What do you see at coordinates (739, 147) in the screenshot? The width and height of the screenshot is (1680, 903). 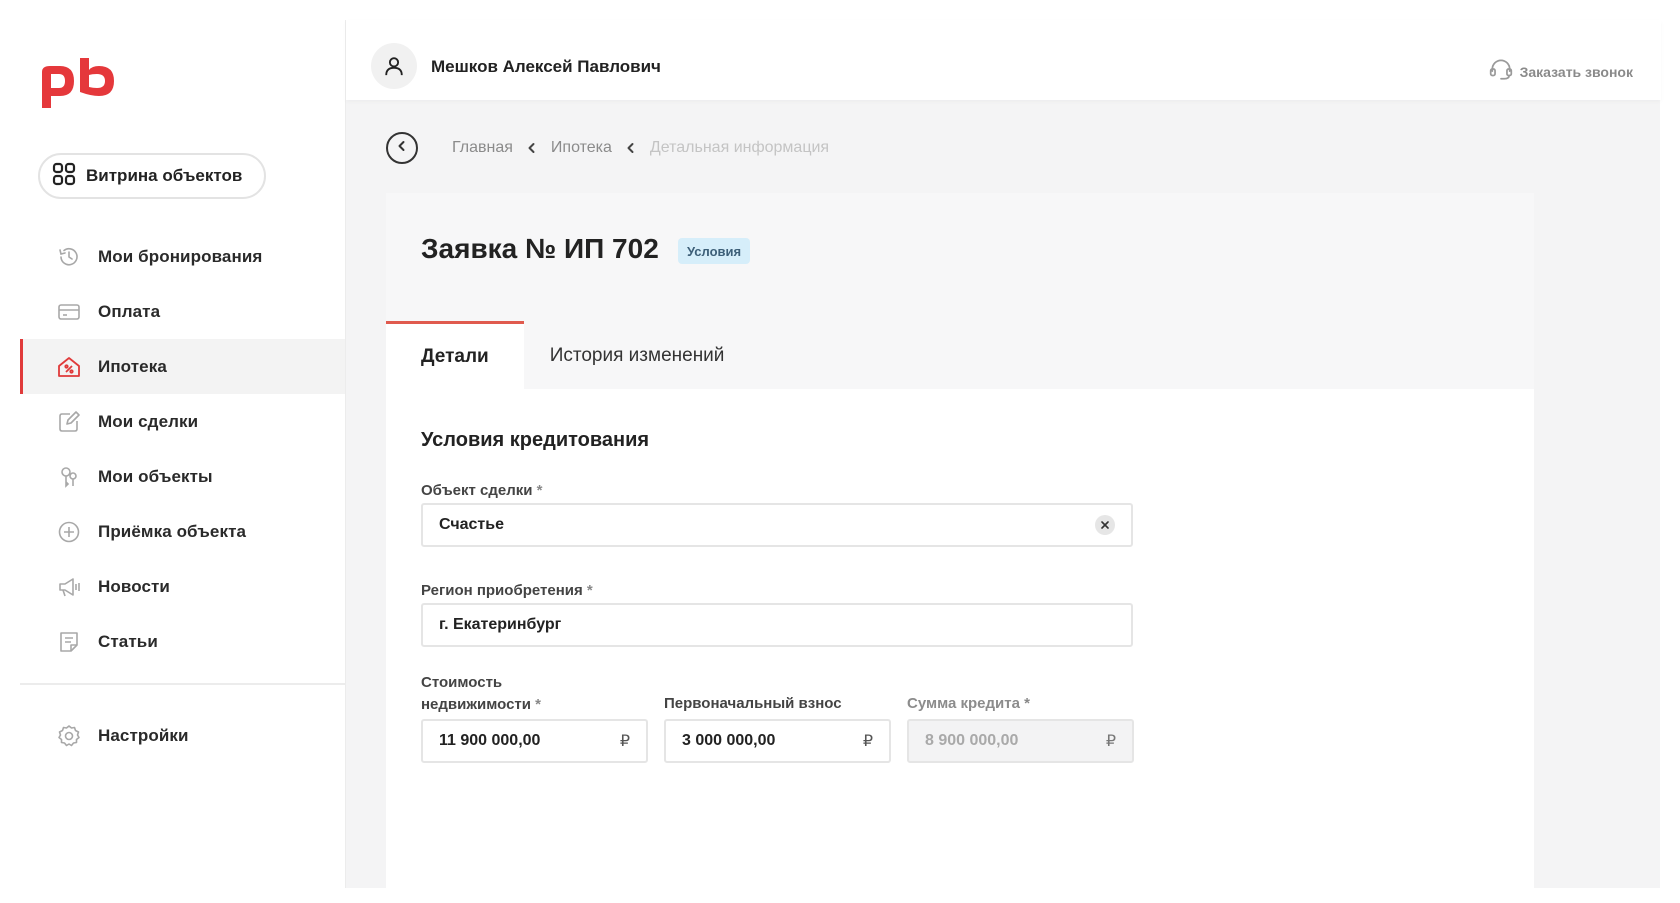 I see `breadcrumb-current: Детальная информация` at bounding box center [739, 147].